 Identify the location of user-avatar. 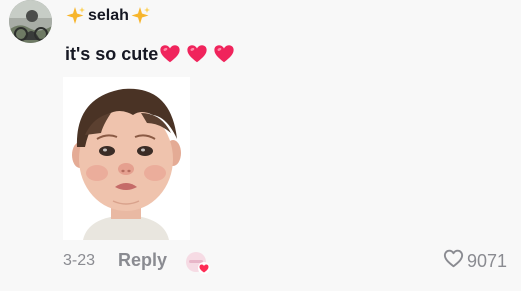
(30, 21).